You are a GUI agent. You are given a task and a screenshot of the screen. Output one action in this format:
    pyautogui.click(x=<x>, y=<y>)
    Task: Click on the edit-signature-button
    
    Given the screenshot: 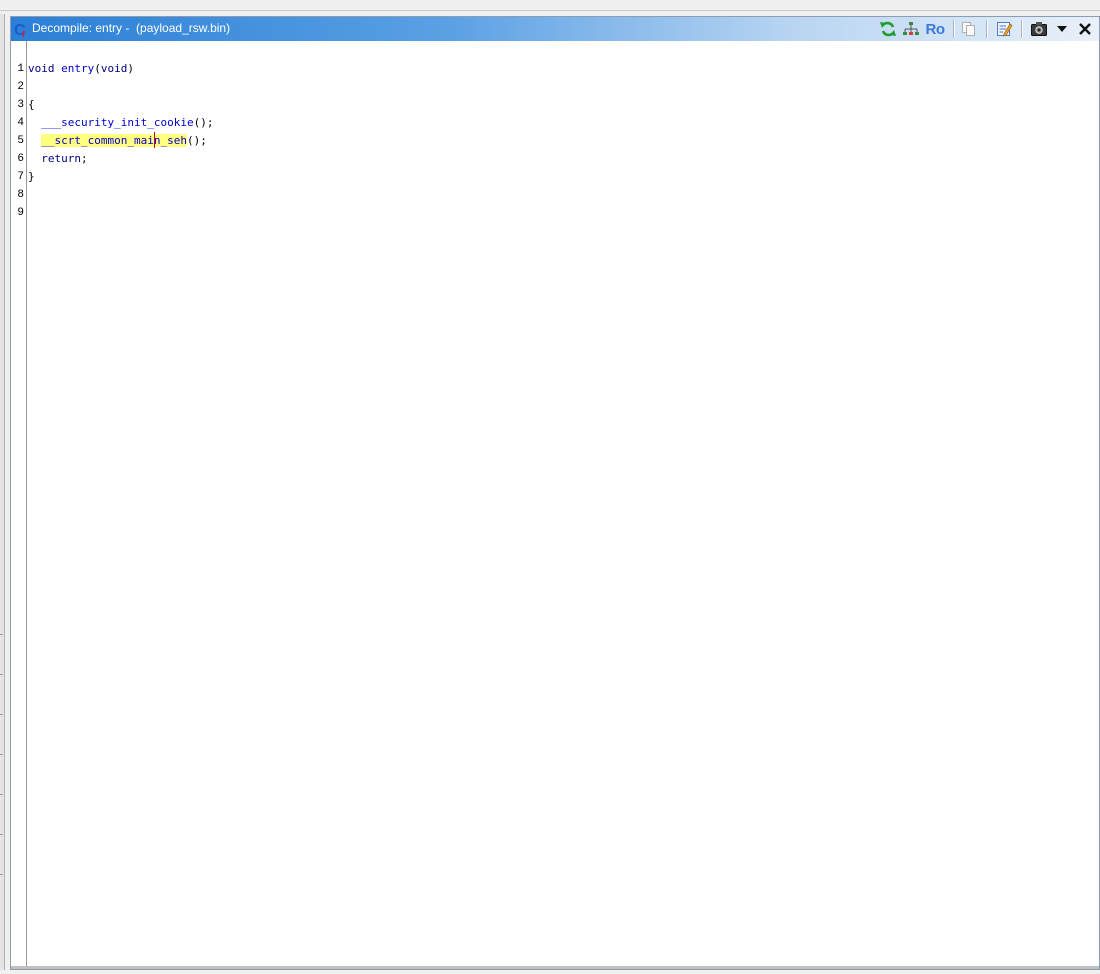 What is the action you would take?
    pyautogui.click(x=1004, y=29)
    